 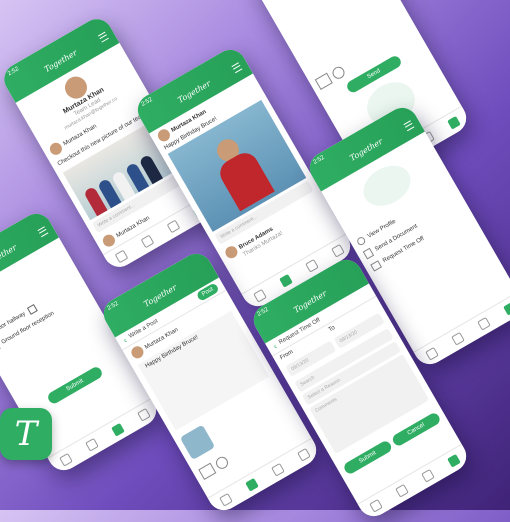 What do you see at coordinates (197, 442) in the screenshot?
I see `attached-photo` at bounding box center [197, 442].